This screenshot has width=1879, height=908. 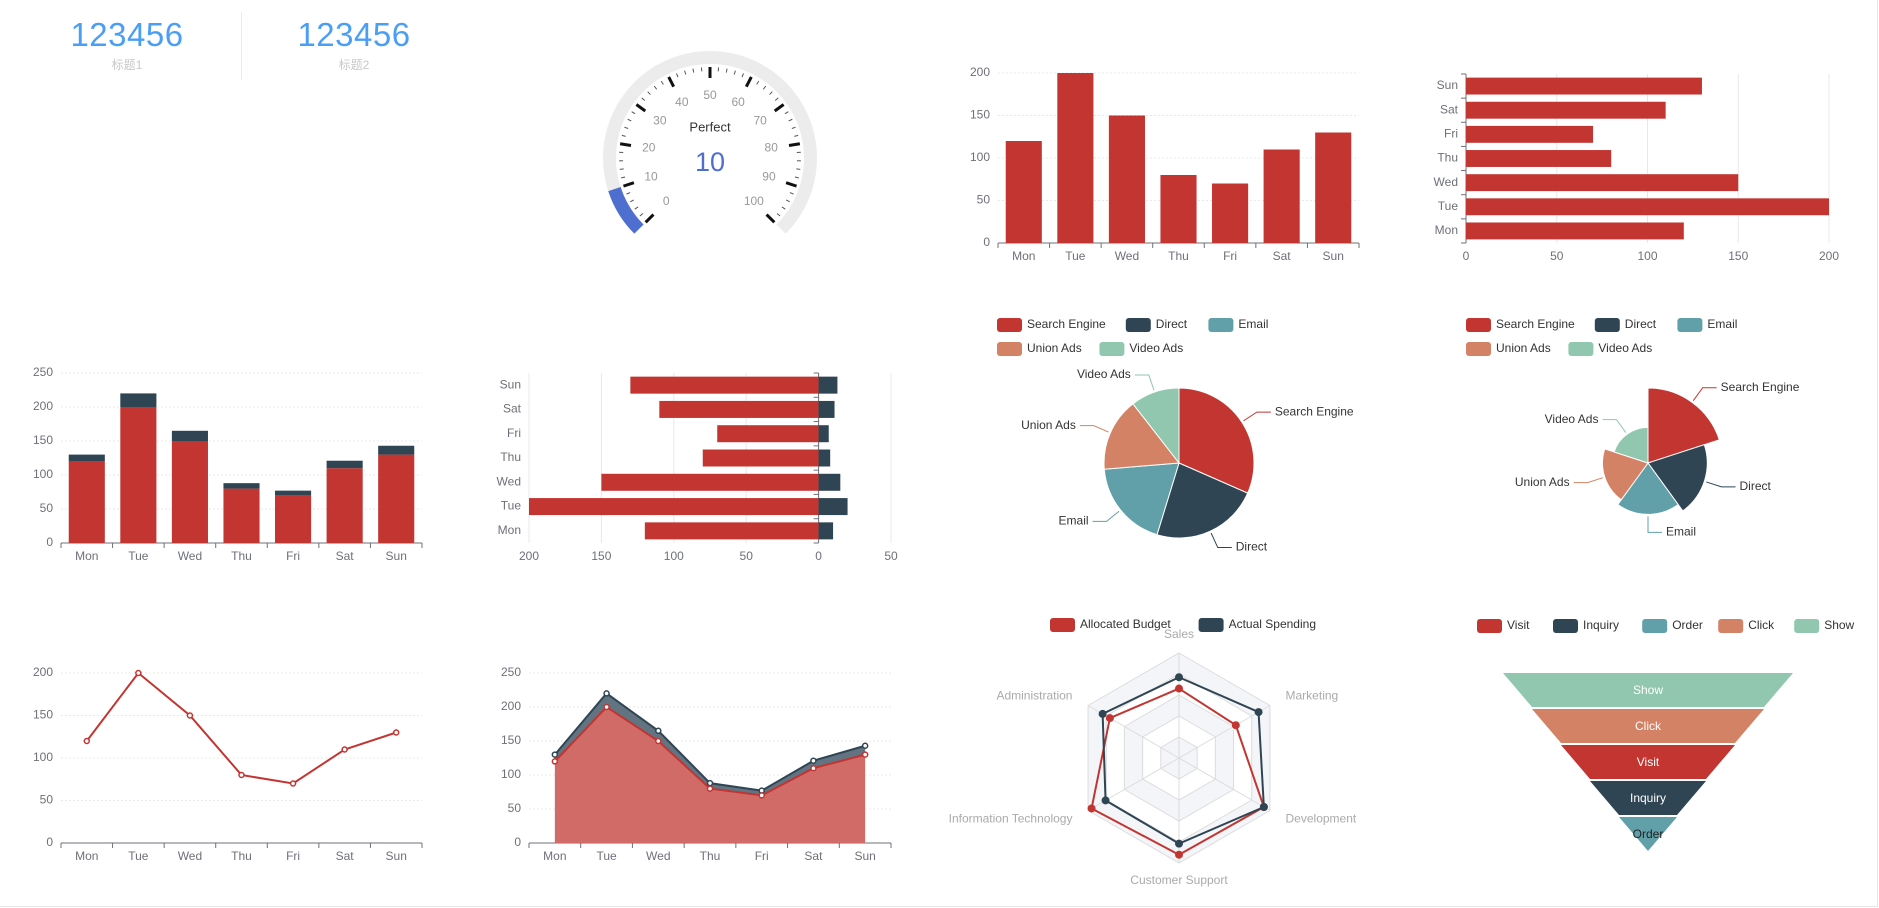 What do you see at coordinates (1648, 726) in the screenshot?
I see `funnel-segment-label: Click` at bounding box center [1648, 726].